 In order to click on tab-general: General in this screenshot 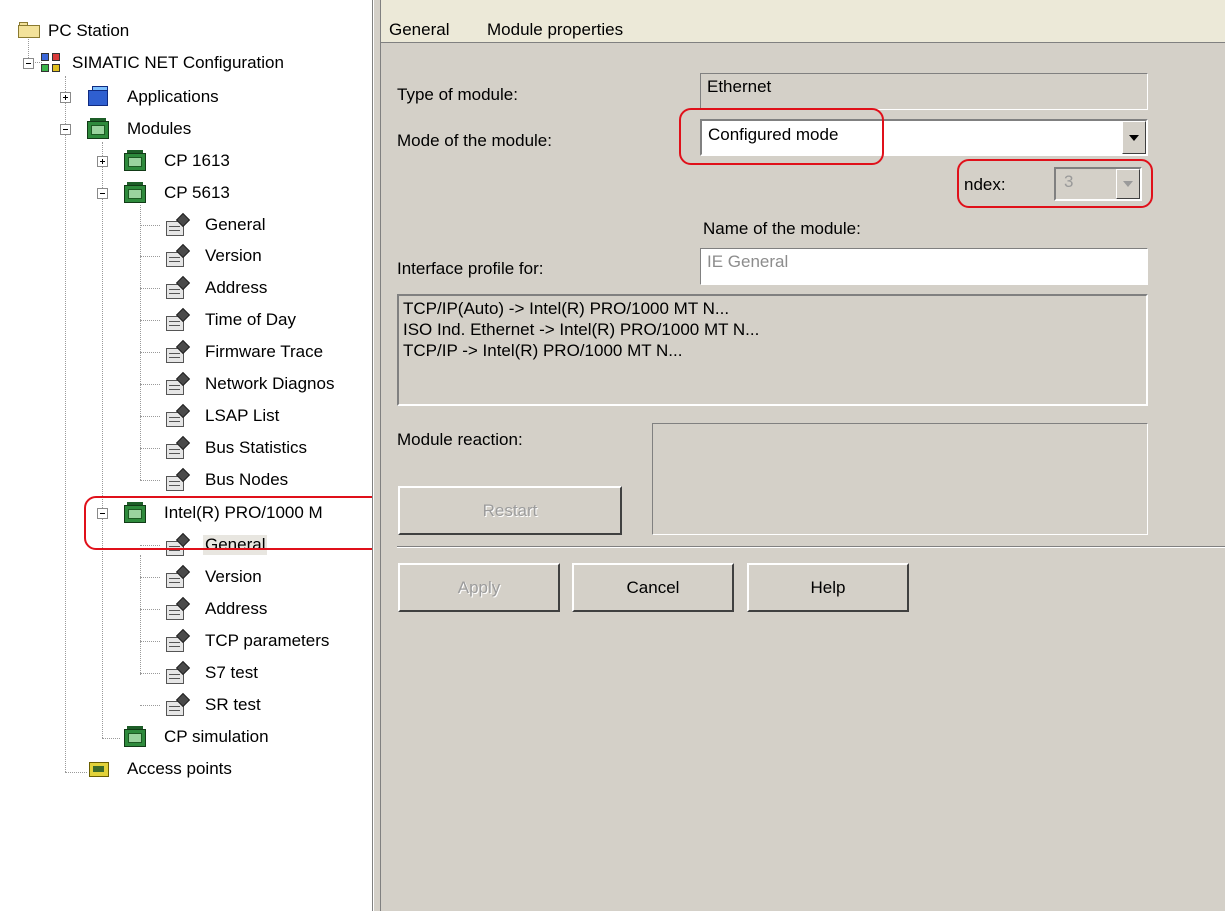, I will do `click(419, 30)`.